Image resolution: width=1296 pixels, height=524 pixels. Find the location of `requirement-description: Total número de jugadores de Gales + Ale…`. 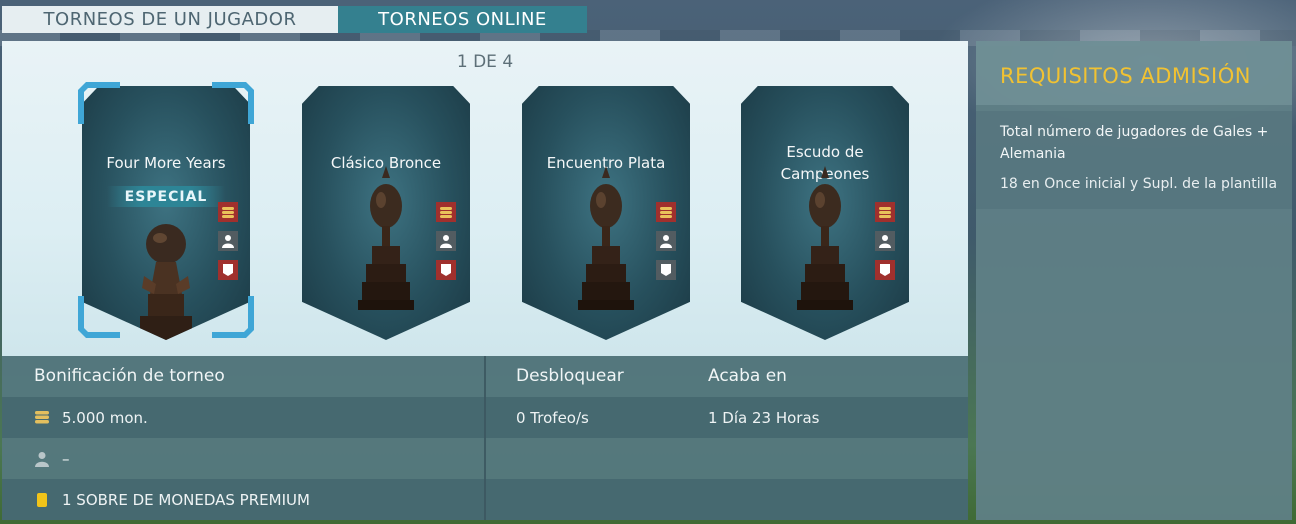

requirement-description: Total número de jugadores de Gales + Ale… is located at coordinates (1134, 143).